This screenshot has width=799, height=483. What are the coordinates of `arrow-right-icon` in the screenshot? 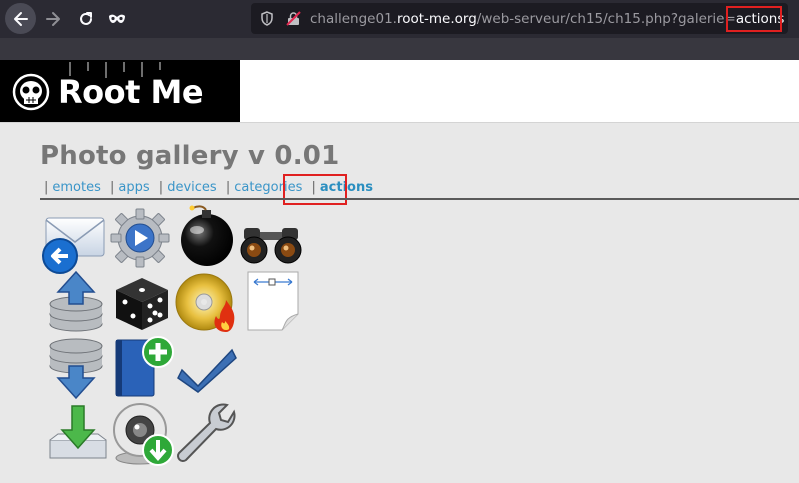 It's located at (53, 19).